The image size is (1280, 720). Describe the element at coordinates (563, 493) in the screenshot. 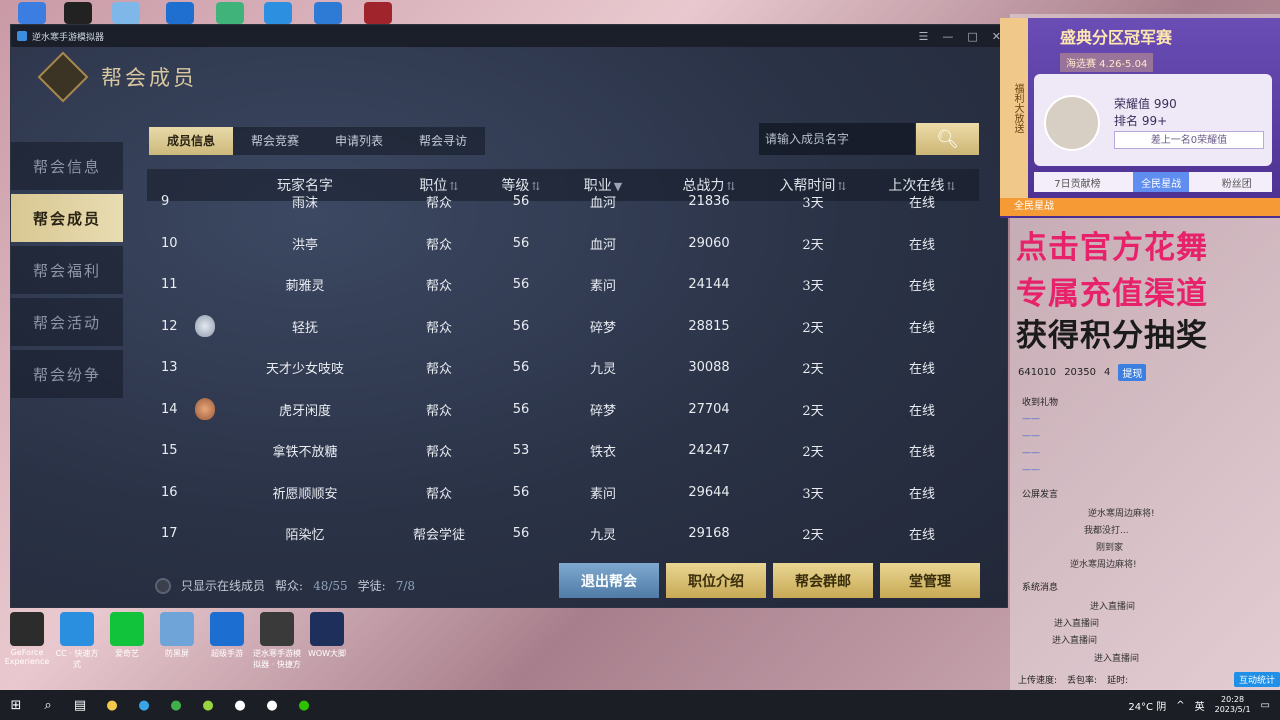

I see `table-row: 16 祈愿顺顺安 帮众 56 素问 29644 3天 在线` at that location.